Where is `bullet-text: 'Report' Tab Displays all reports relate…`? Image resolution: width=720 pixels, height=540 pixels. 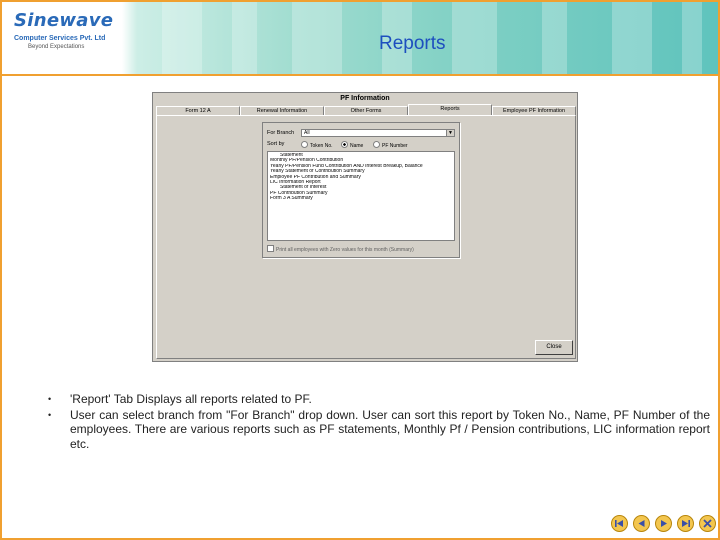
bullet-text: 'Report' Tab Displays all reports relate… is located at coordinates (191, 399).